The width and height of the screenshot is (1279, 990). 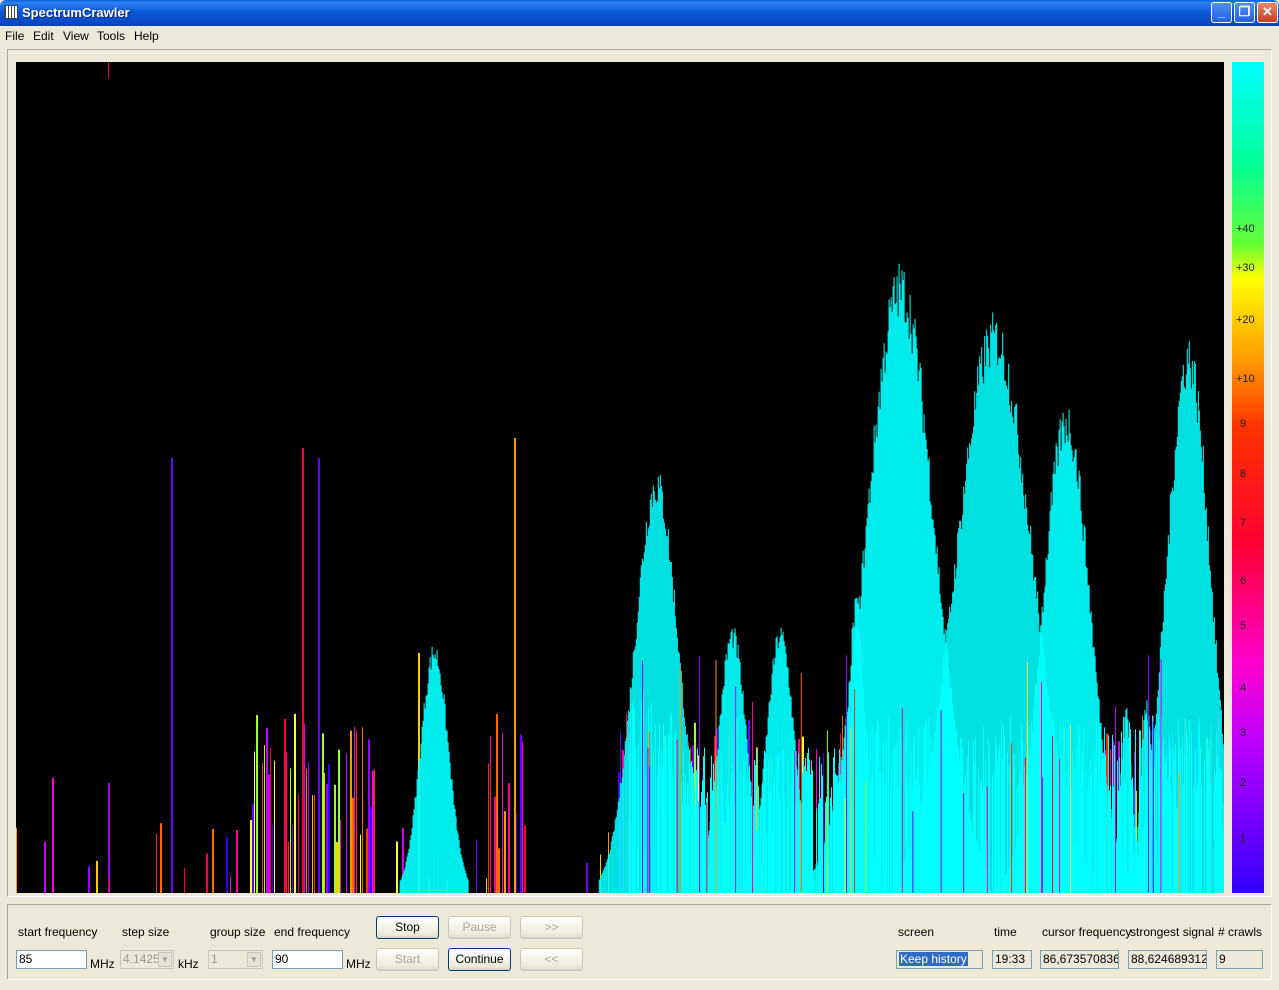 I want to click on end-frequency-input: 90, so click(x=307, y=959).